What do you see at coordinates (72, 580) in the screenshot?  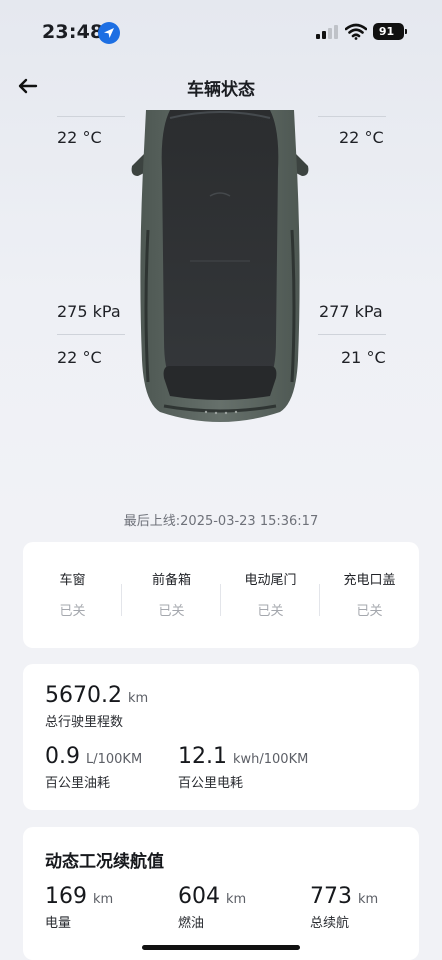 I see `door-label: 车窗` at bounding box center [72, 580].